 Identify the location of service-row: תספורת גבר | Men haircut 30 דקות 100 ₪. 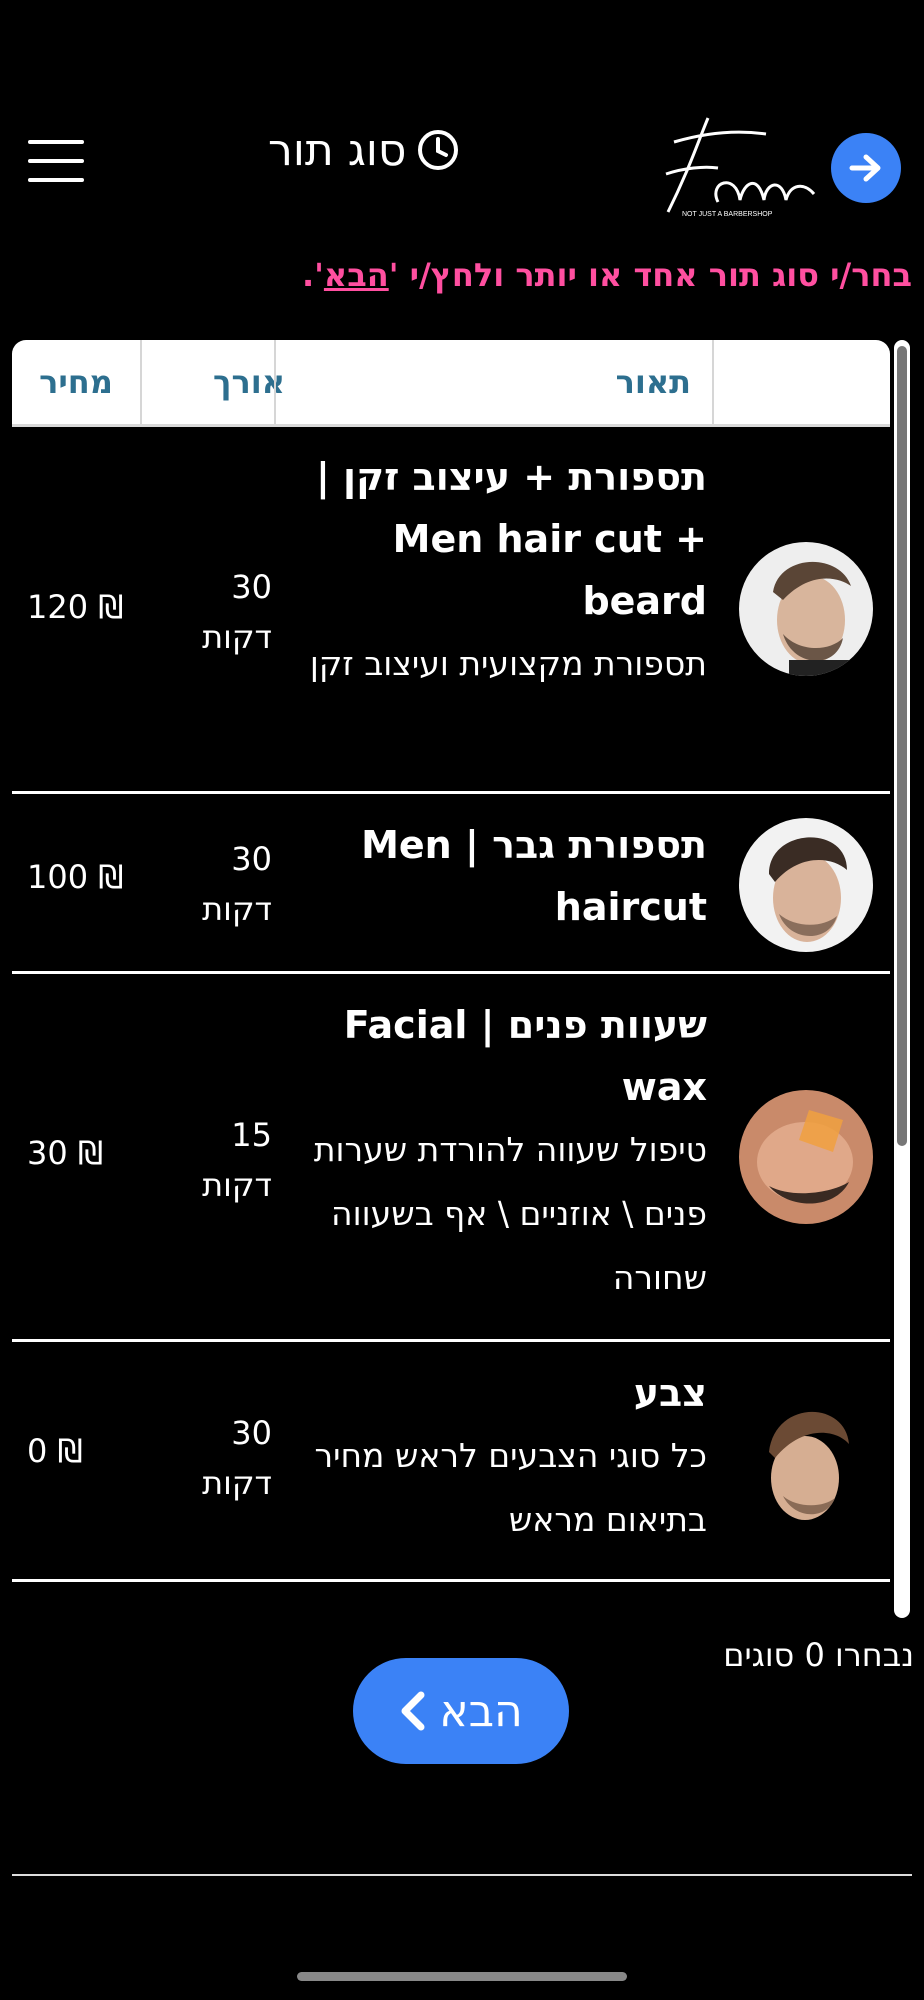
(451, 884).